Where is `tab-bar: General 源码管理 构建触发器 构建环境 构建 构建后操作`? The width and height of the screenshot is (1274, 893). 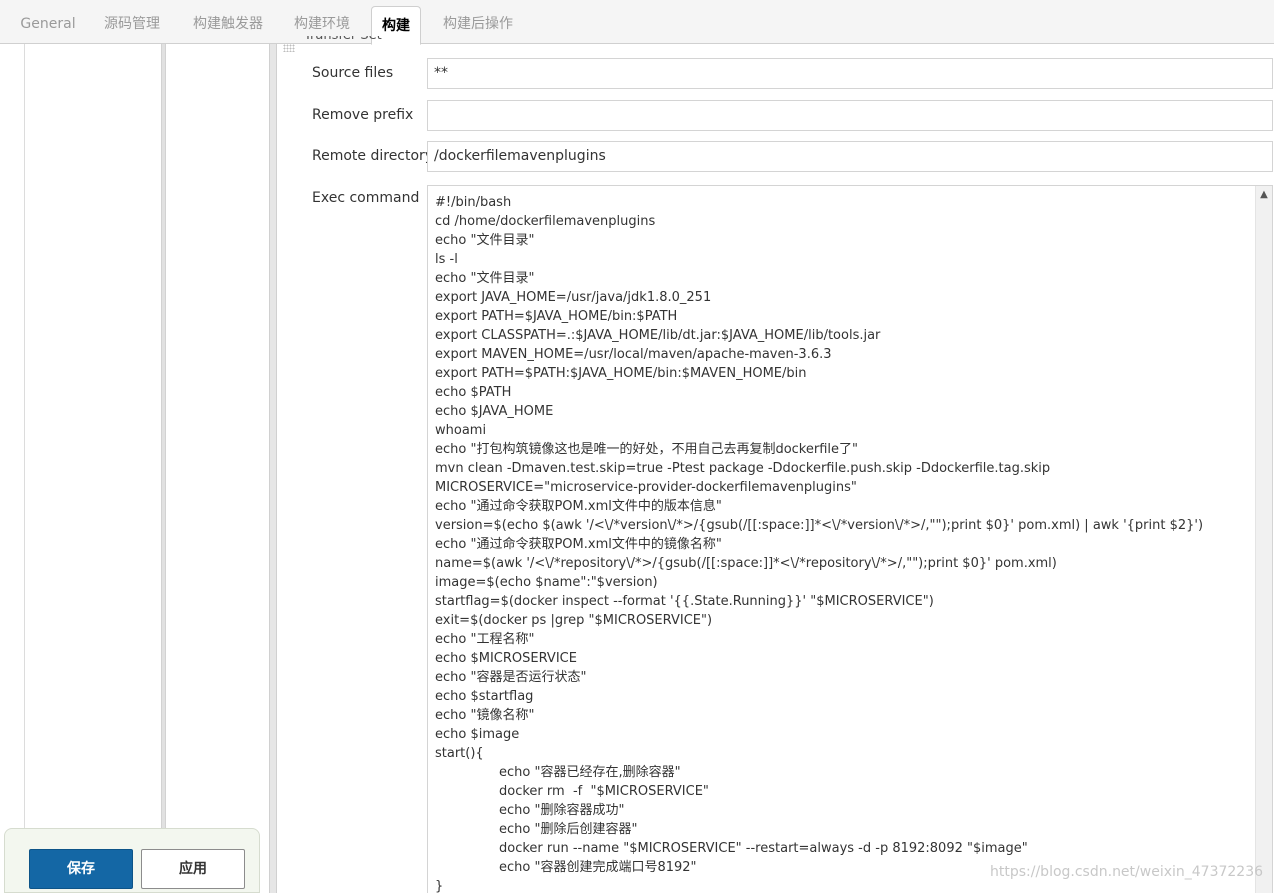 tab-bar: General 源码管理 构建触发器 构建环境 构建 构建后操作 is located at coordinates (637, 22).